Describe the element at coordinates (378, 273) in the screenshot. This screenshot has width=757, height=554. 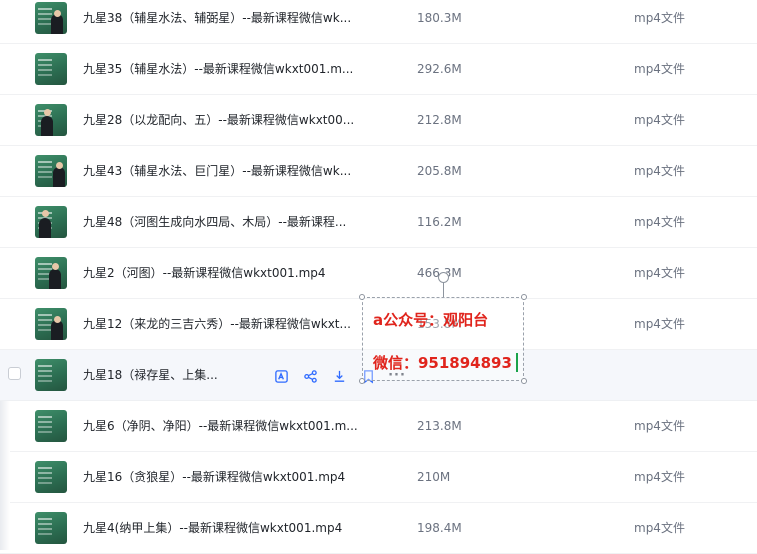
I see `file-row: 九星2（河图）--最新课程微信wkxt001.mp4466.3Mmp4文件` at that location.